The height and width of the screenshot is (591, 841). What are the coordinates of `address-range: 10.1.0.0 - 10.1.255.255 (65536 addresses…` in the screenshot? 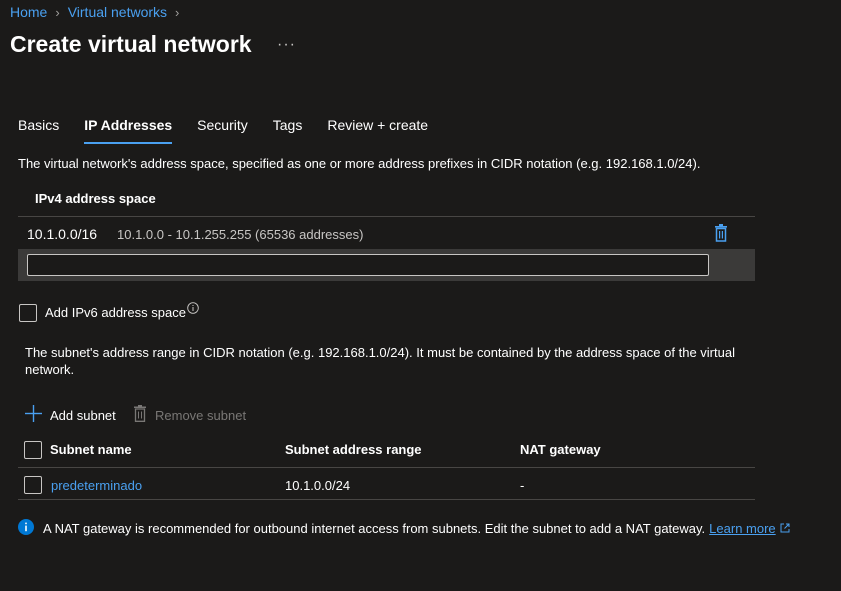 It's located at (240, 234).